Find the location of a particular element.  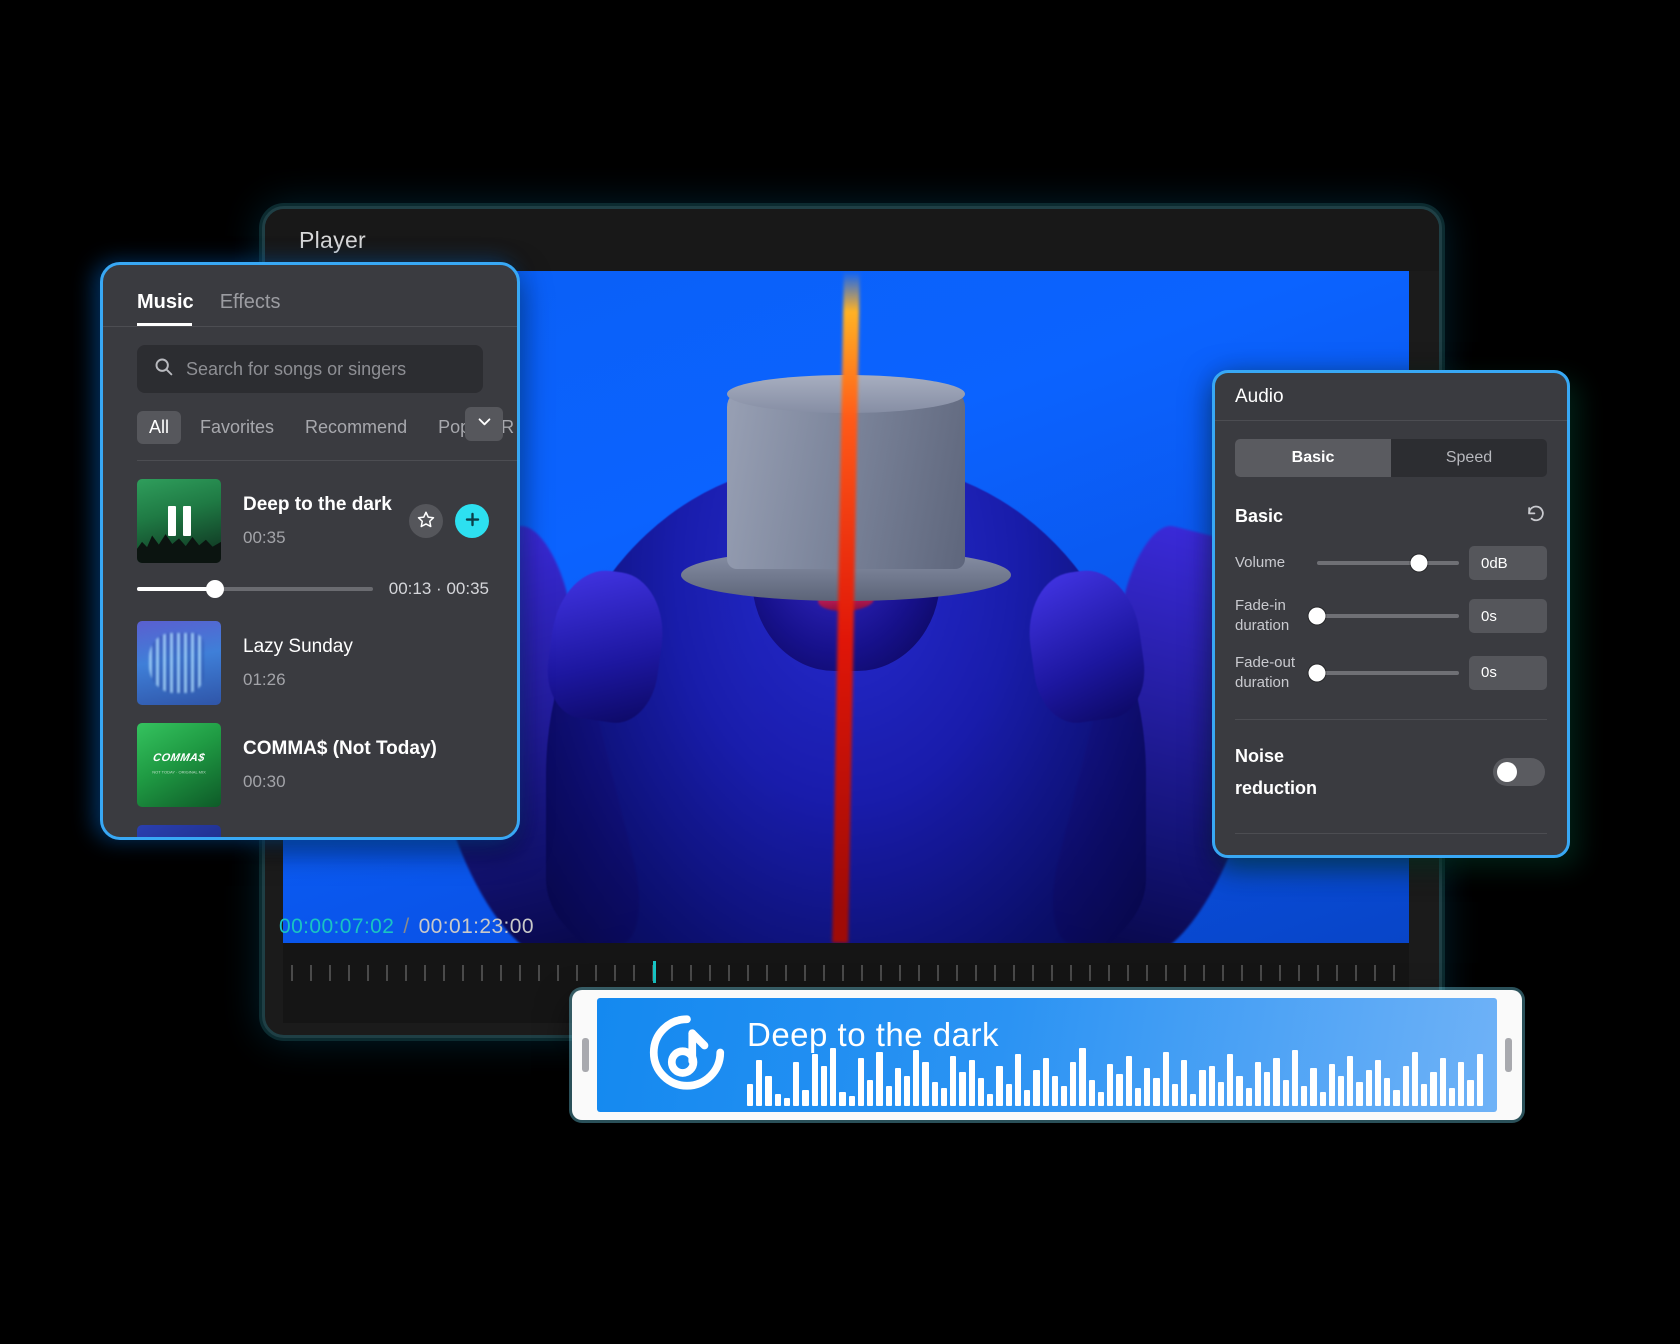

tab-music: Music is located at coordinates (165, 308).